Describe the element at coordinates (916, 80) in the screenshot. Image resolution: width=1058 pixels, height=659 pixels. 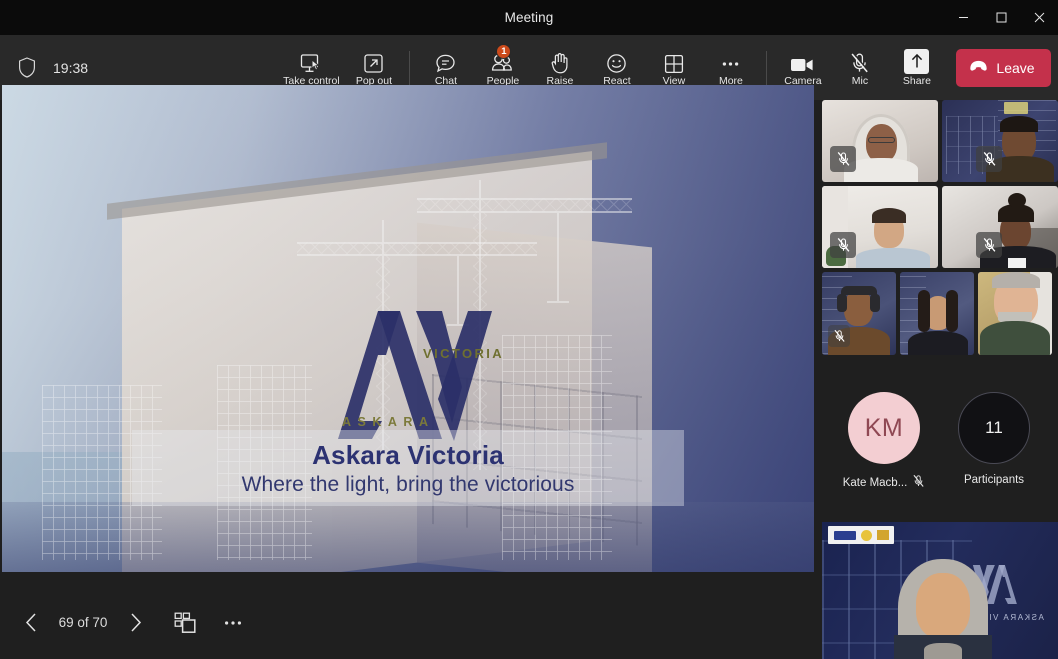
I see `share-label: Share` at that location.